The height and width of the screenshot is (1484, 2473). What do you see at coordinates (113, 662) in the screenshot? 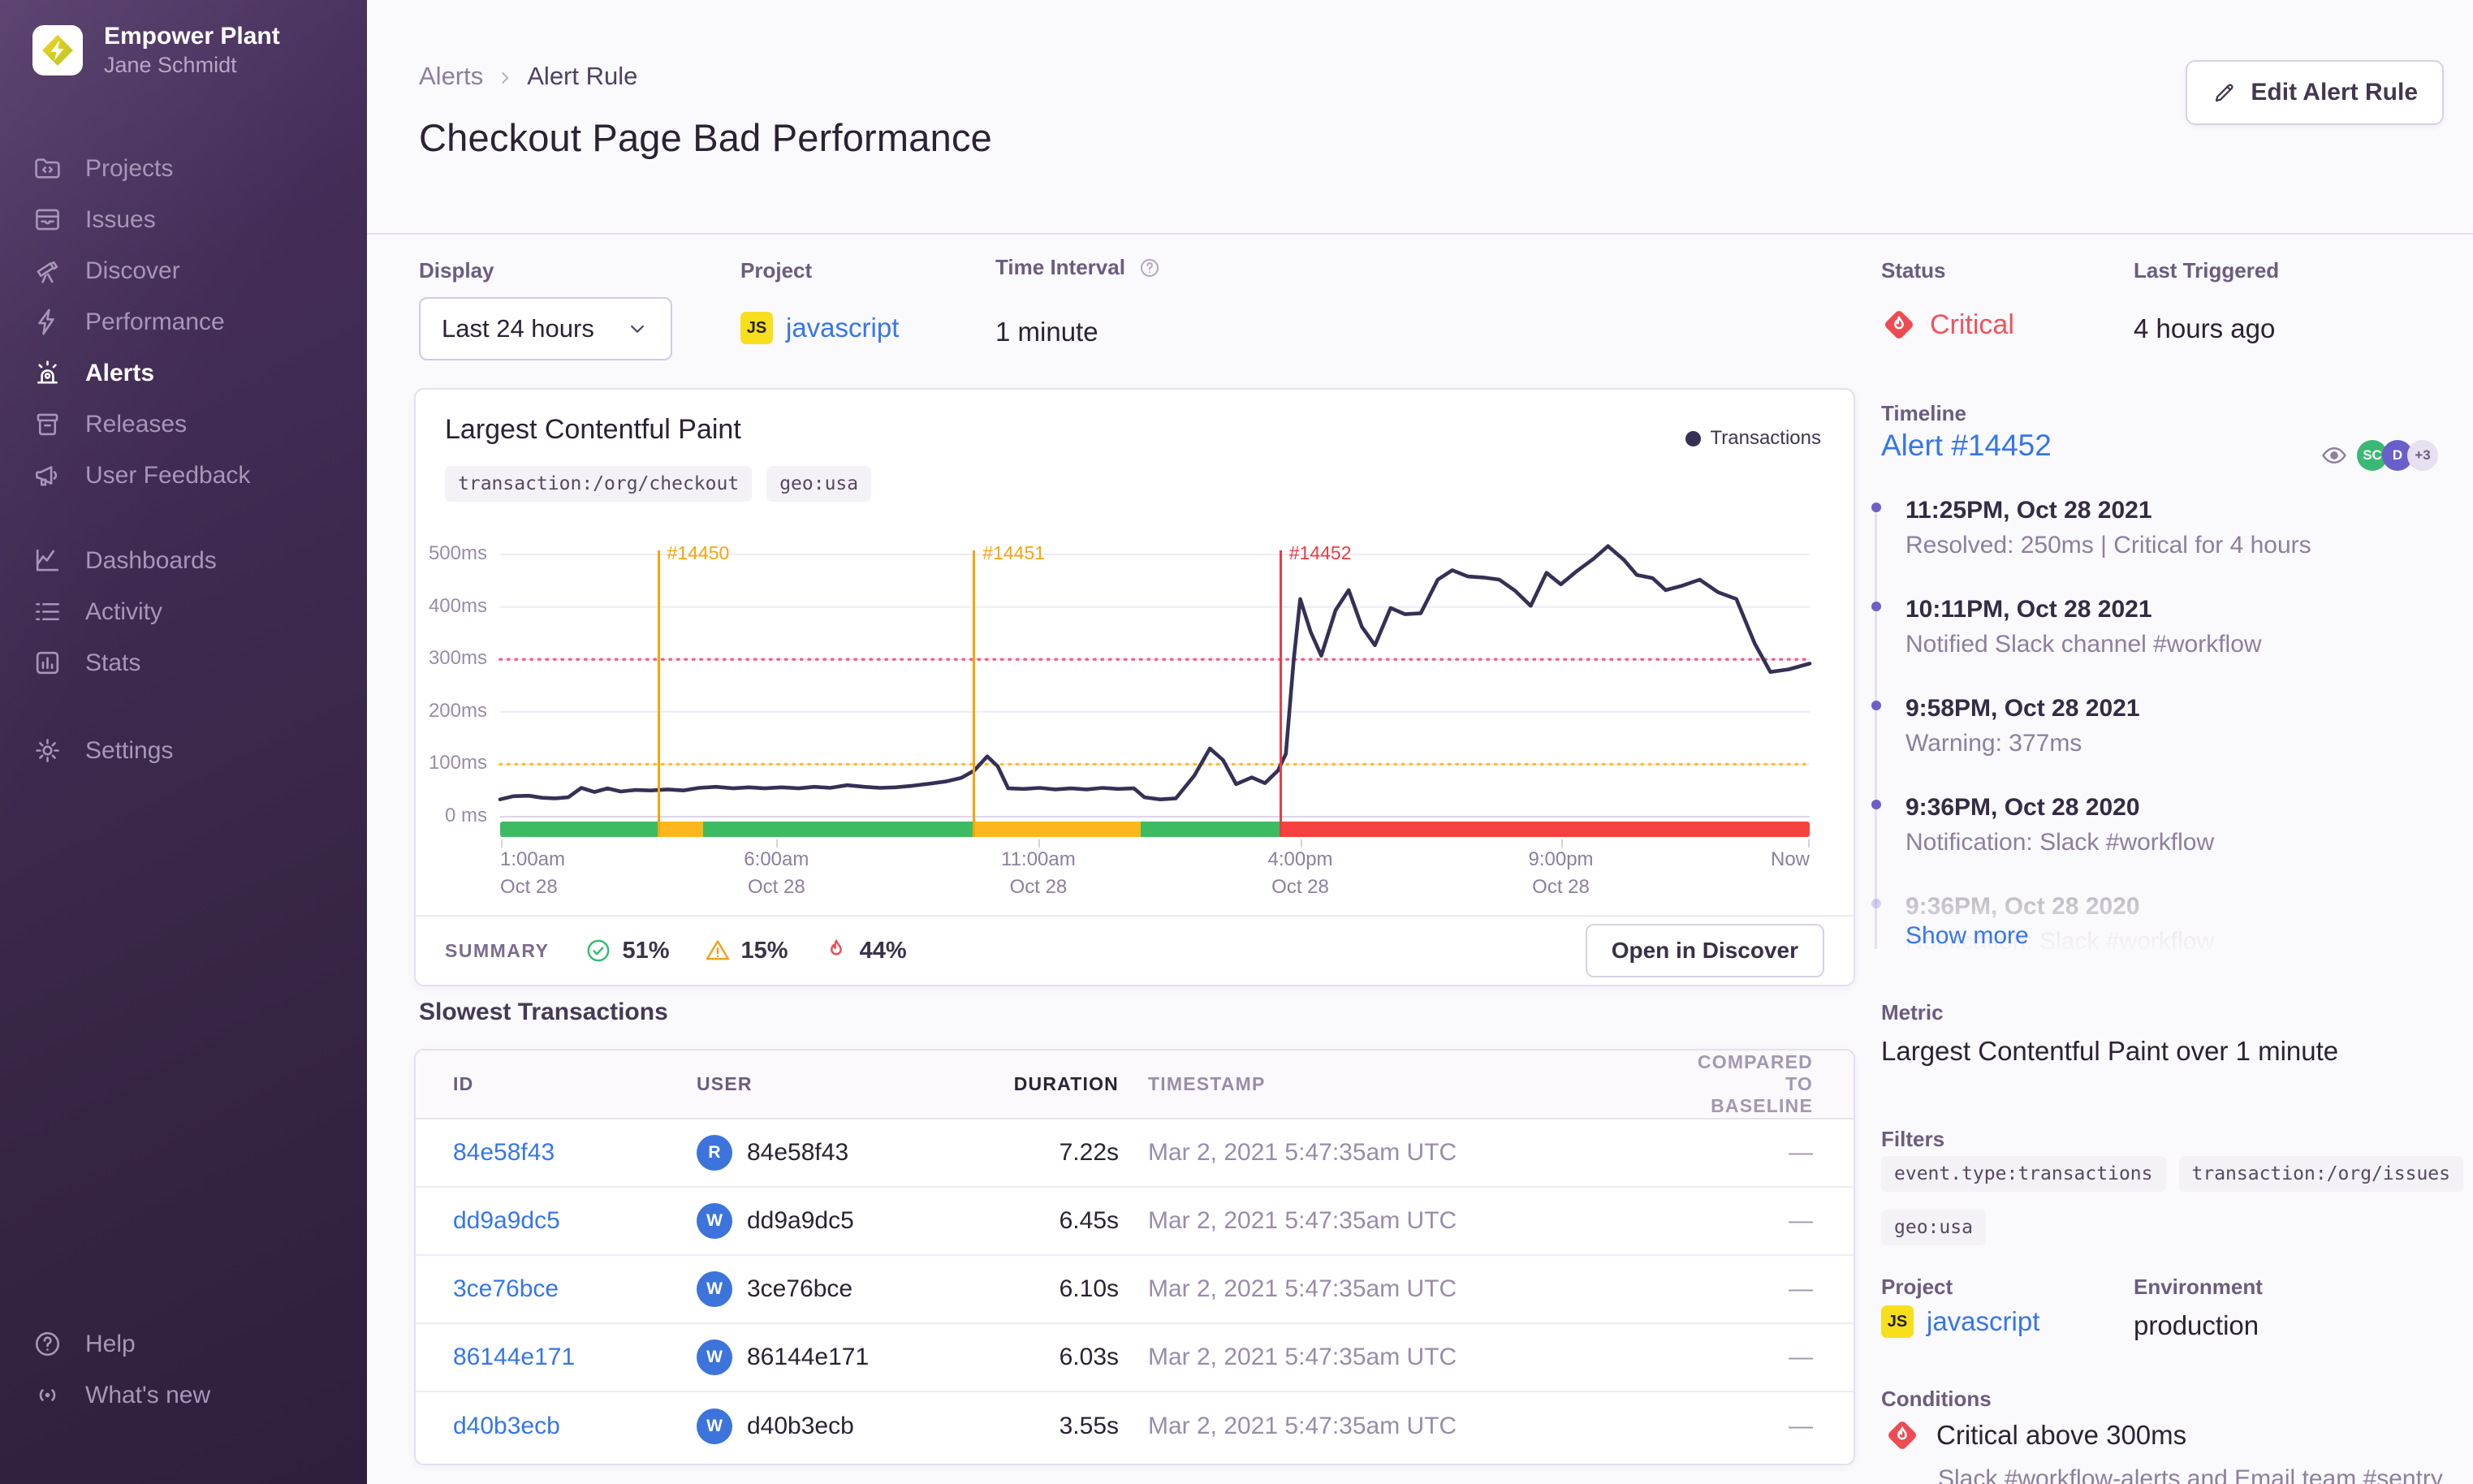
I see `sidebar-item-label: Stats` at bounding box center [113, 662].